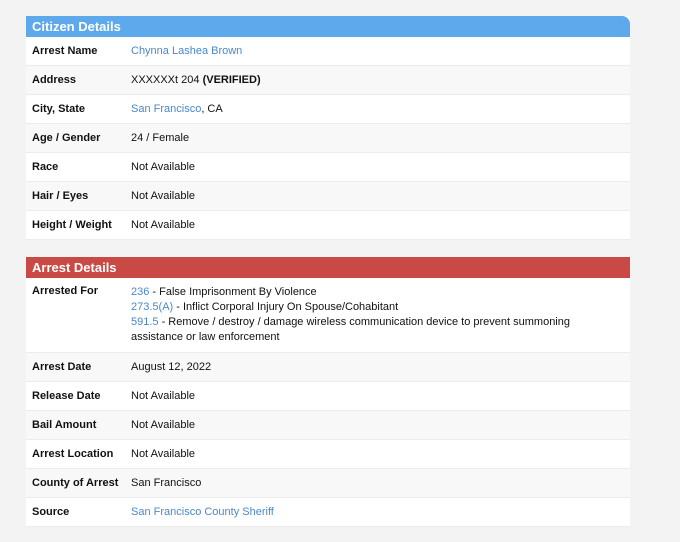 This screenshot has width=680, height=542. I want to click on row-arrest-name: Arrest Name Chynna Lashea Brown, so click(328, 51).